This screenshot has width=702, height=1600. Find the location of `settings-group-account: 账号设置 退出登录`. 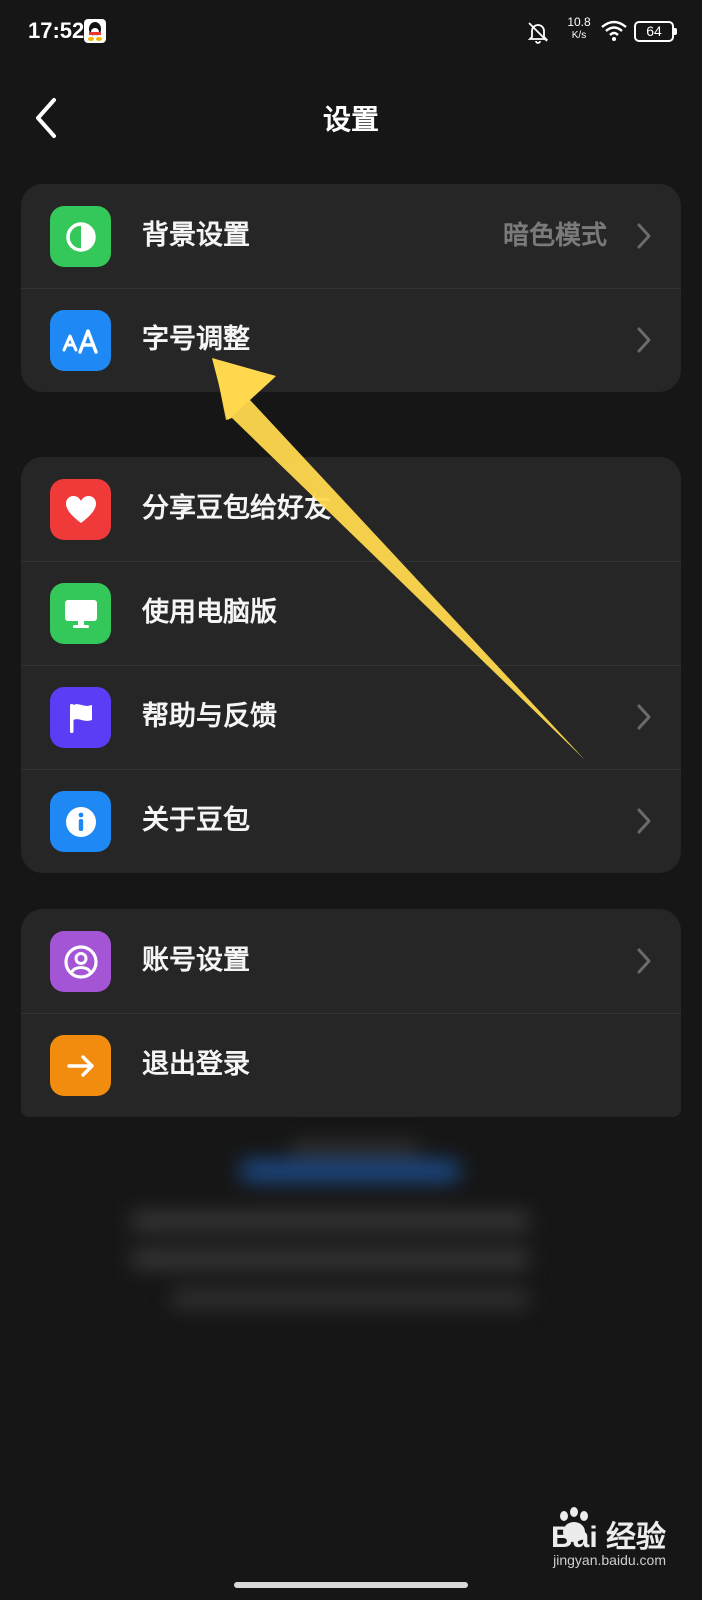

settings-group-account: 账号设置 退出登录 is located at coordinates (351, 1013).